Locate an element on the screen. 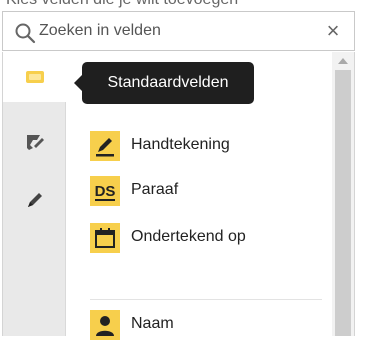 Image resolution: width=377 pixels, height=345 pixels. field-label: Handtekening is located at coordinates (180, 144).